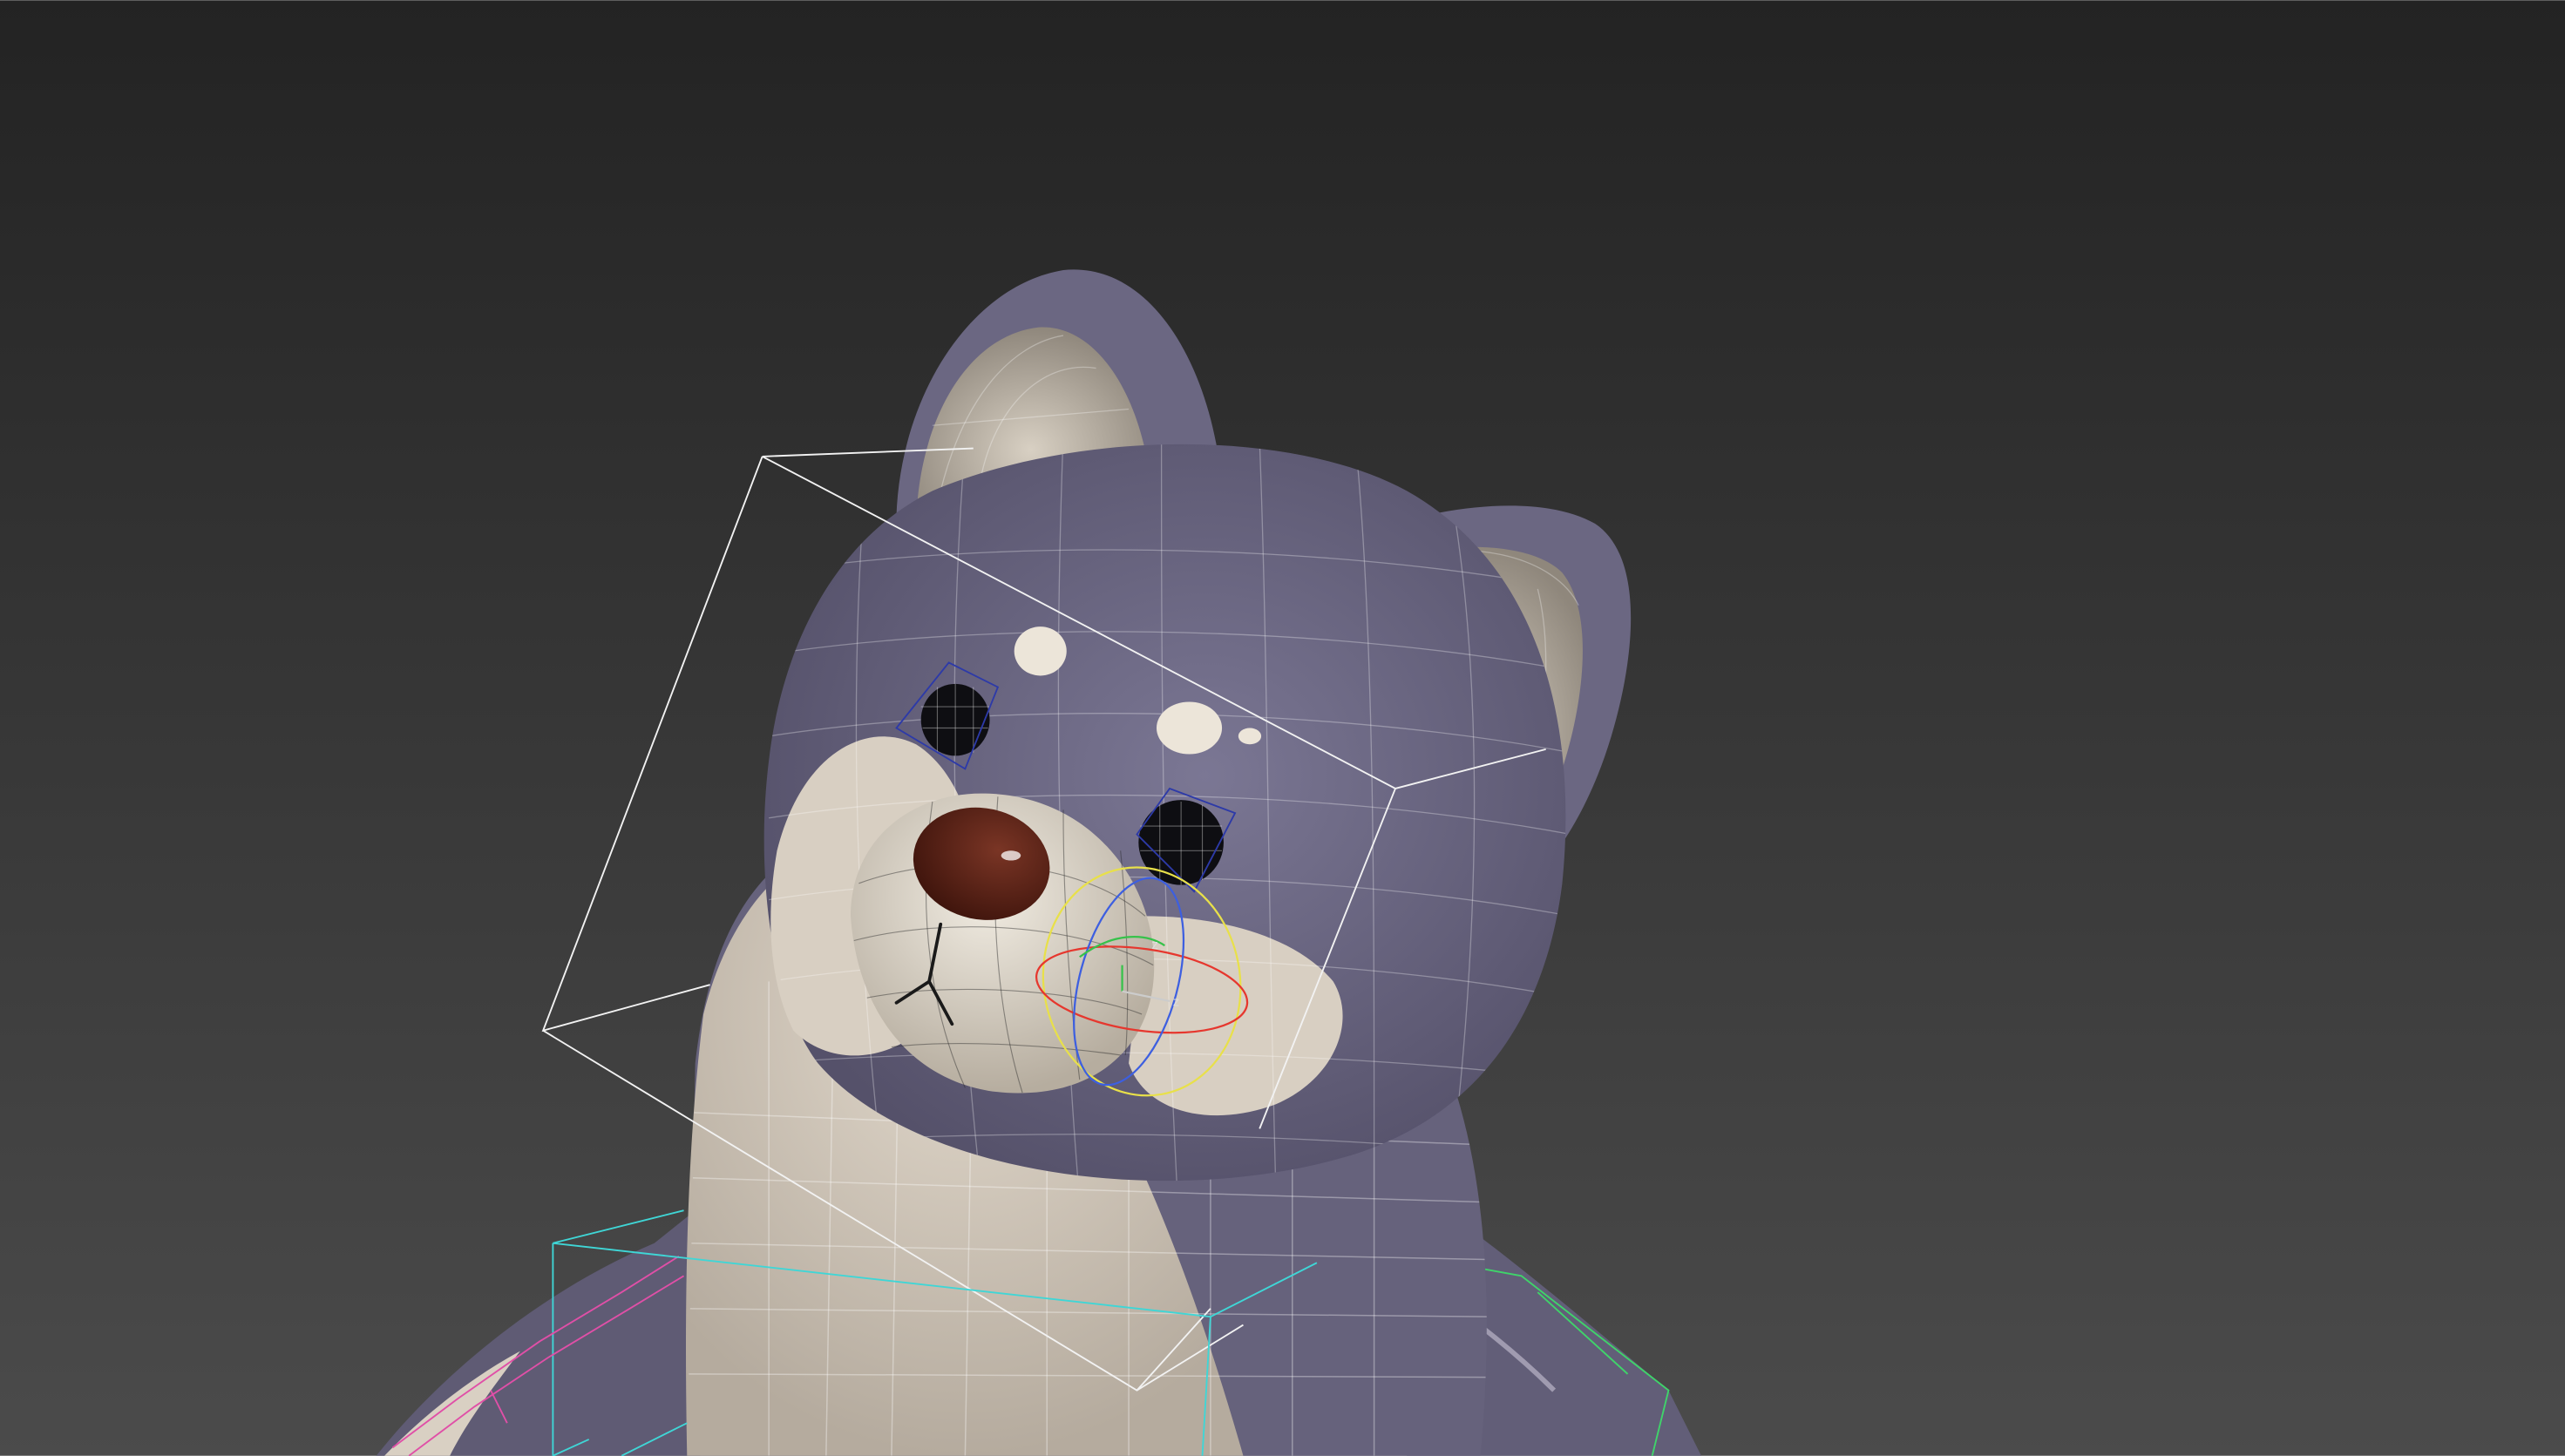  Describe the element at coordinates (1011, 855) in the screenshot. I see `nose-highlight` at that location.